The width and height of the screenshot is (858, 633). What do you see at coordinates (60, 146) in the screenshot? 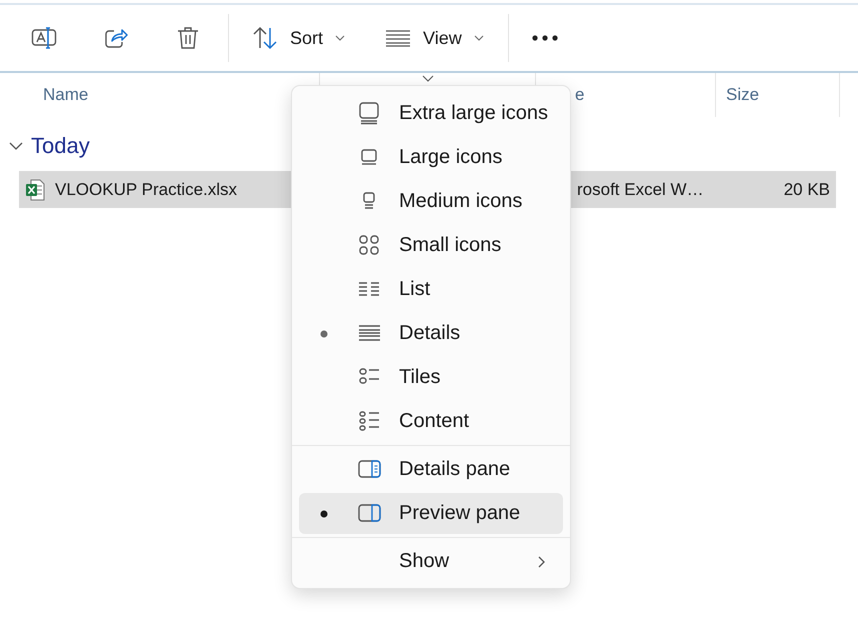
I see `group-header: Today` at bounding box center [60, 146].